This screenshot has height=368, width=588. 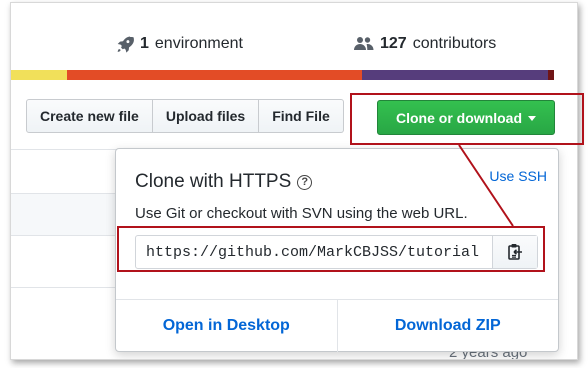 I want to click on annotation-box-url-field, so click(x=331, y=249).